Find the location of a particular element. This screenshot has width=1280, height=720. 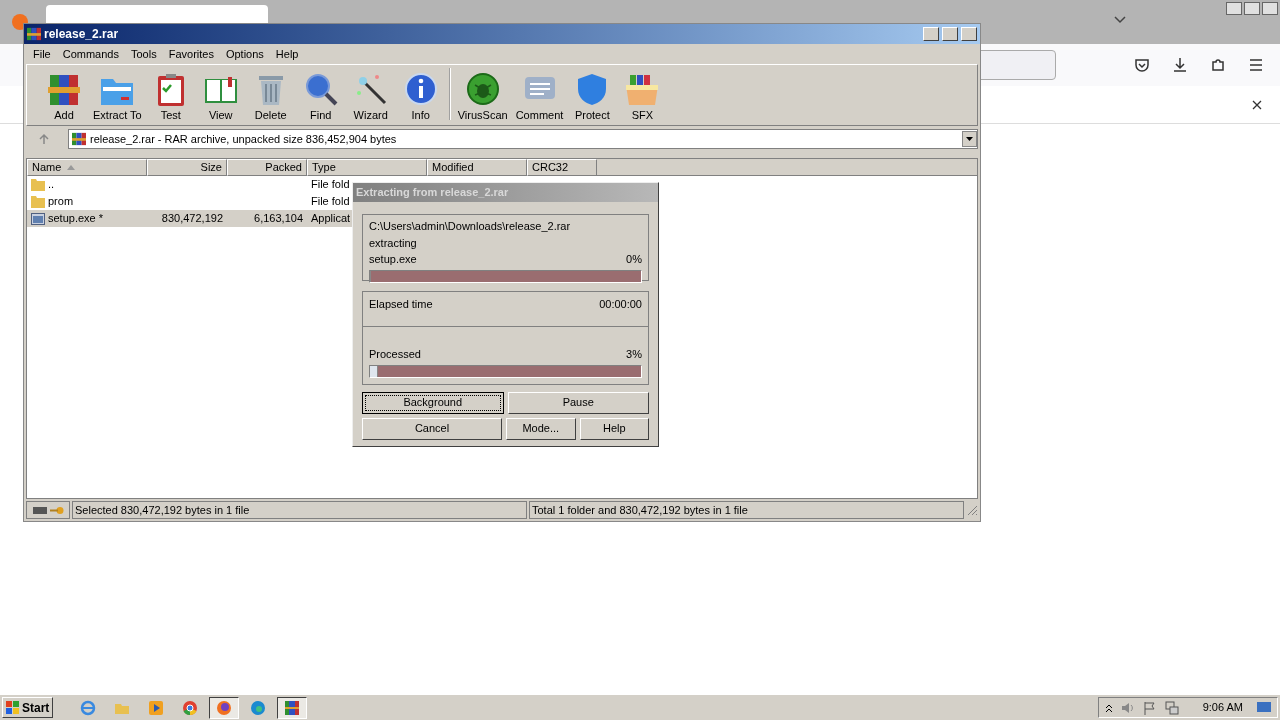

column-label: CRC32 is located at coordinates (550, 168).